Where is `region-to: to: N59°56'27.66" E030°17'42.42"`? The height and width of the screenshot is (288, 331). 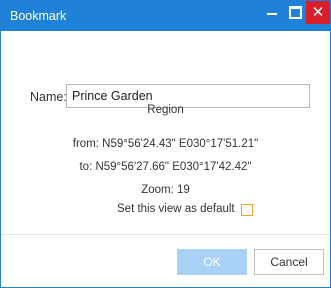 region-to: to: N59°56'27.66" E030°17'42.42" is located at coordinates (165, 167).